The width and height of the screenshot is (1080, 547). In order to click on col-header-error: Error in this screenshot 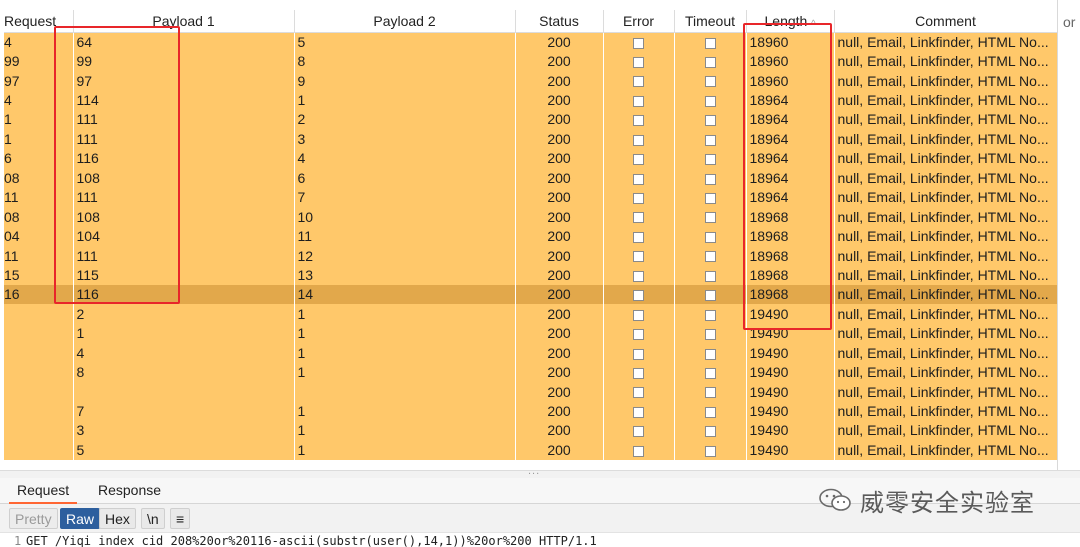, I will do `click(639, 21)`.